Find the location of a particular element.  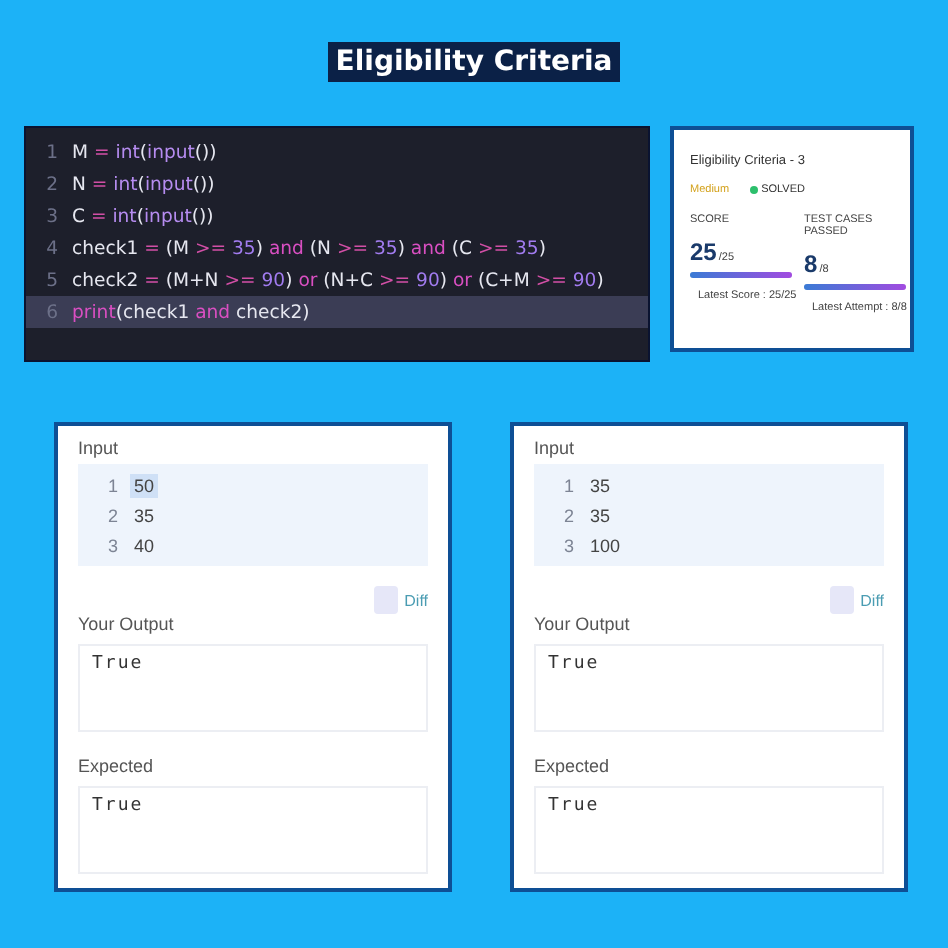

status-dot-icon is located at coordinates (753, 190).